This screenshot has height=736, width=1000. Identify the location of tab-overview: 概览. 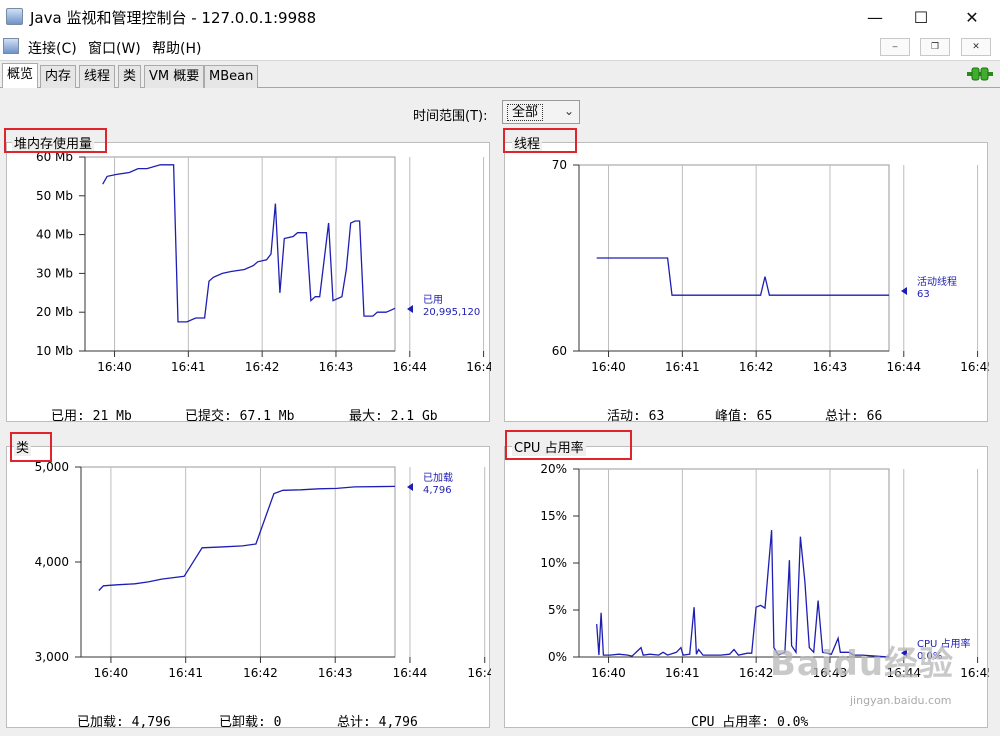
(20, 76).